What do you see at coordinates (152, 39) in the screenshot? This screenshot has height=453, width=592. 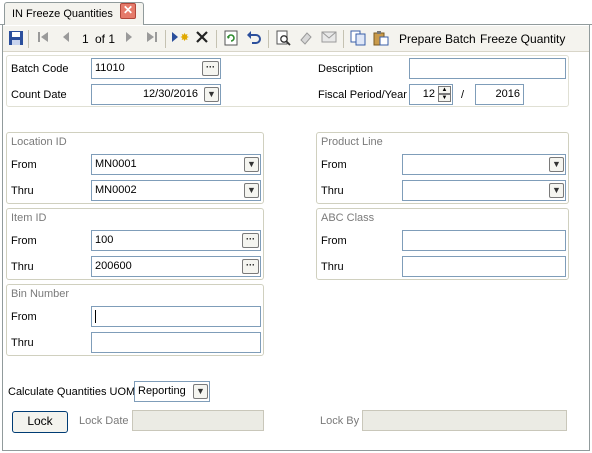 I see `last-record-icon` at bounding box center [152, 39].